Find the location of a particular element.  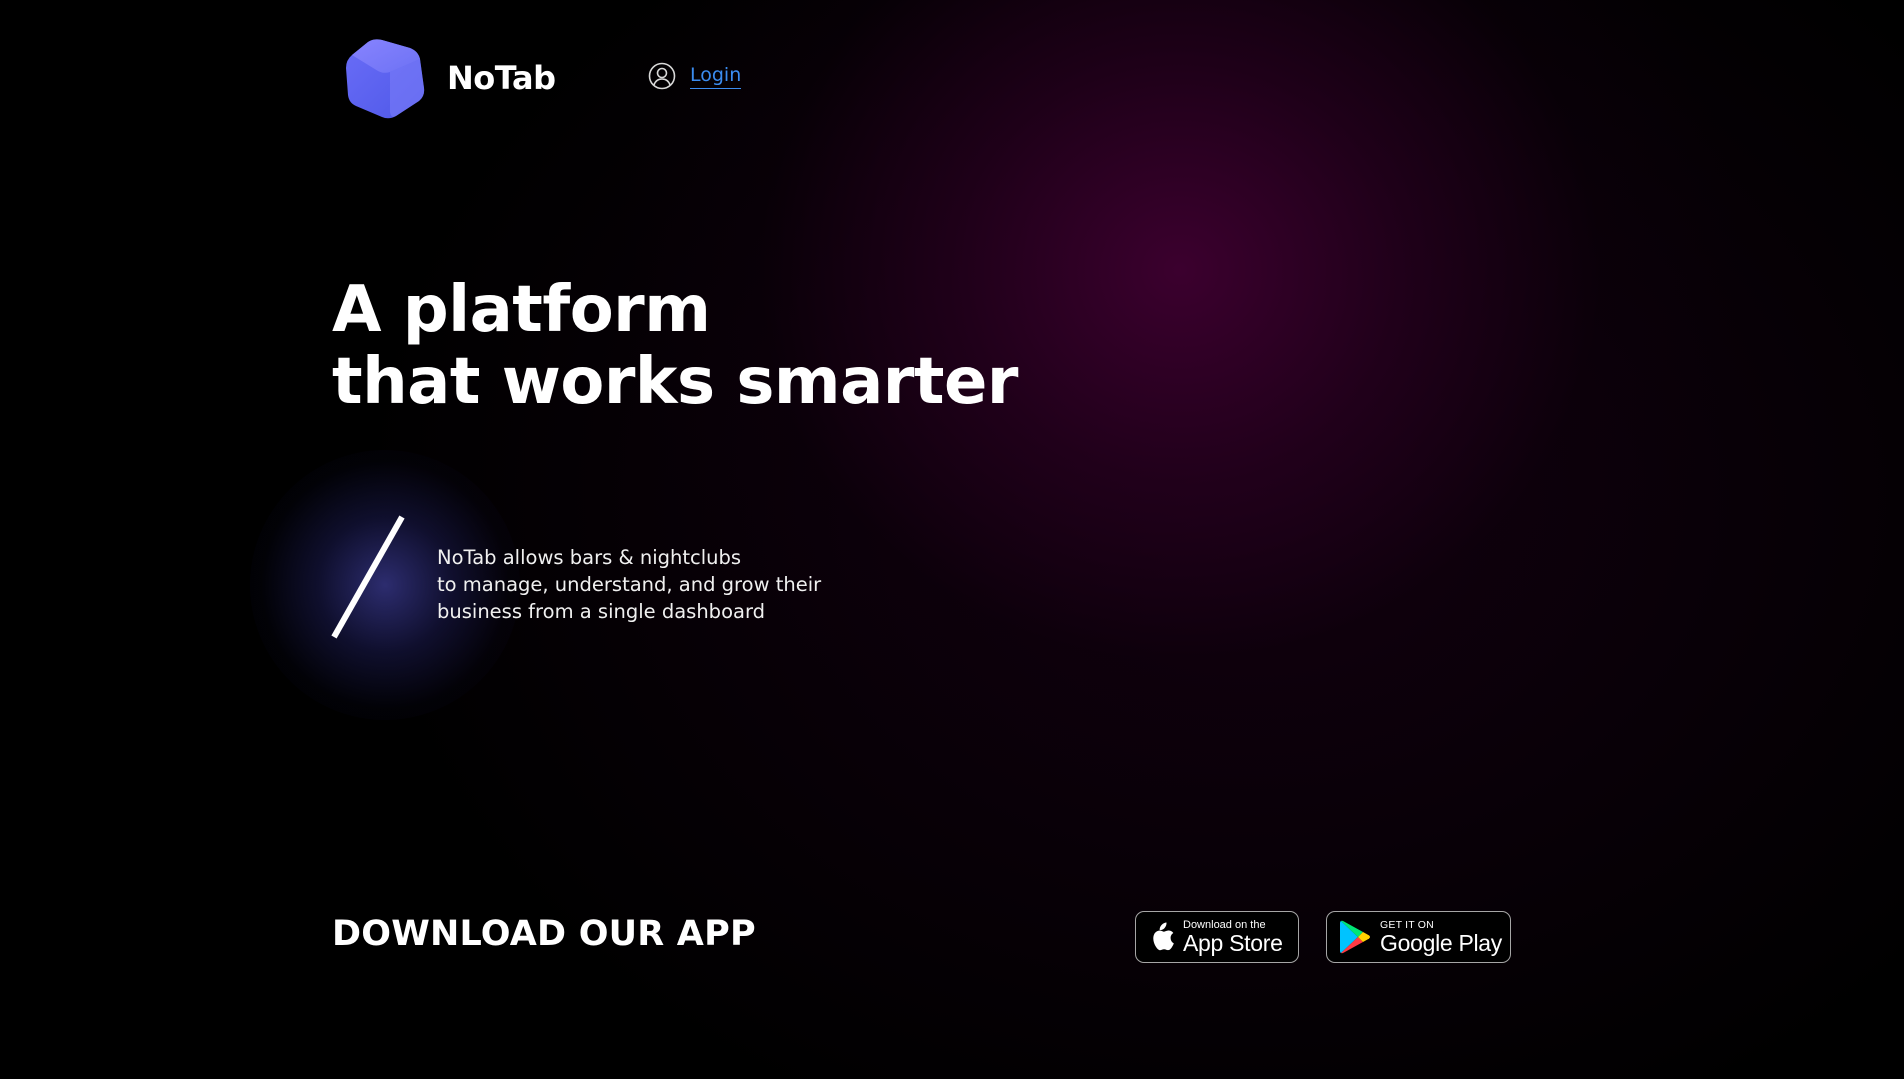

login-link: Login is located at coordinates (695, 76).